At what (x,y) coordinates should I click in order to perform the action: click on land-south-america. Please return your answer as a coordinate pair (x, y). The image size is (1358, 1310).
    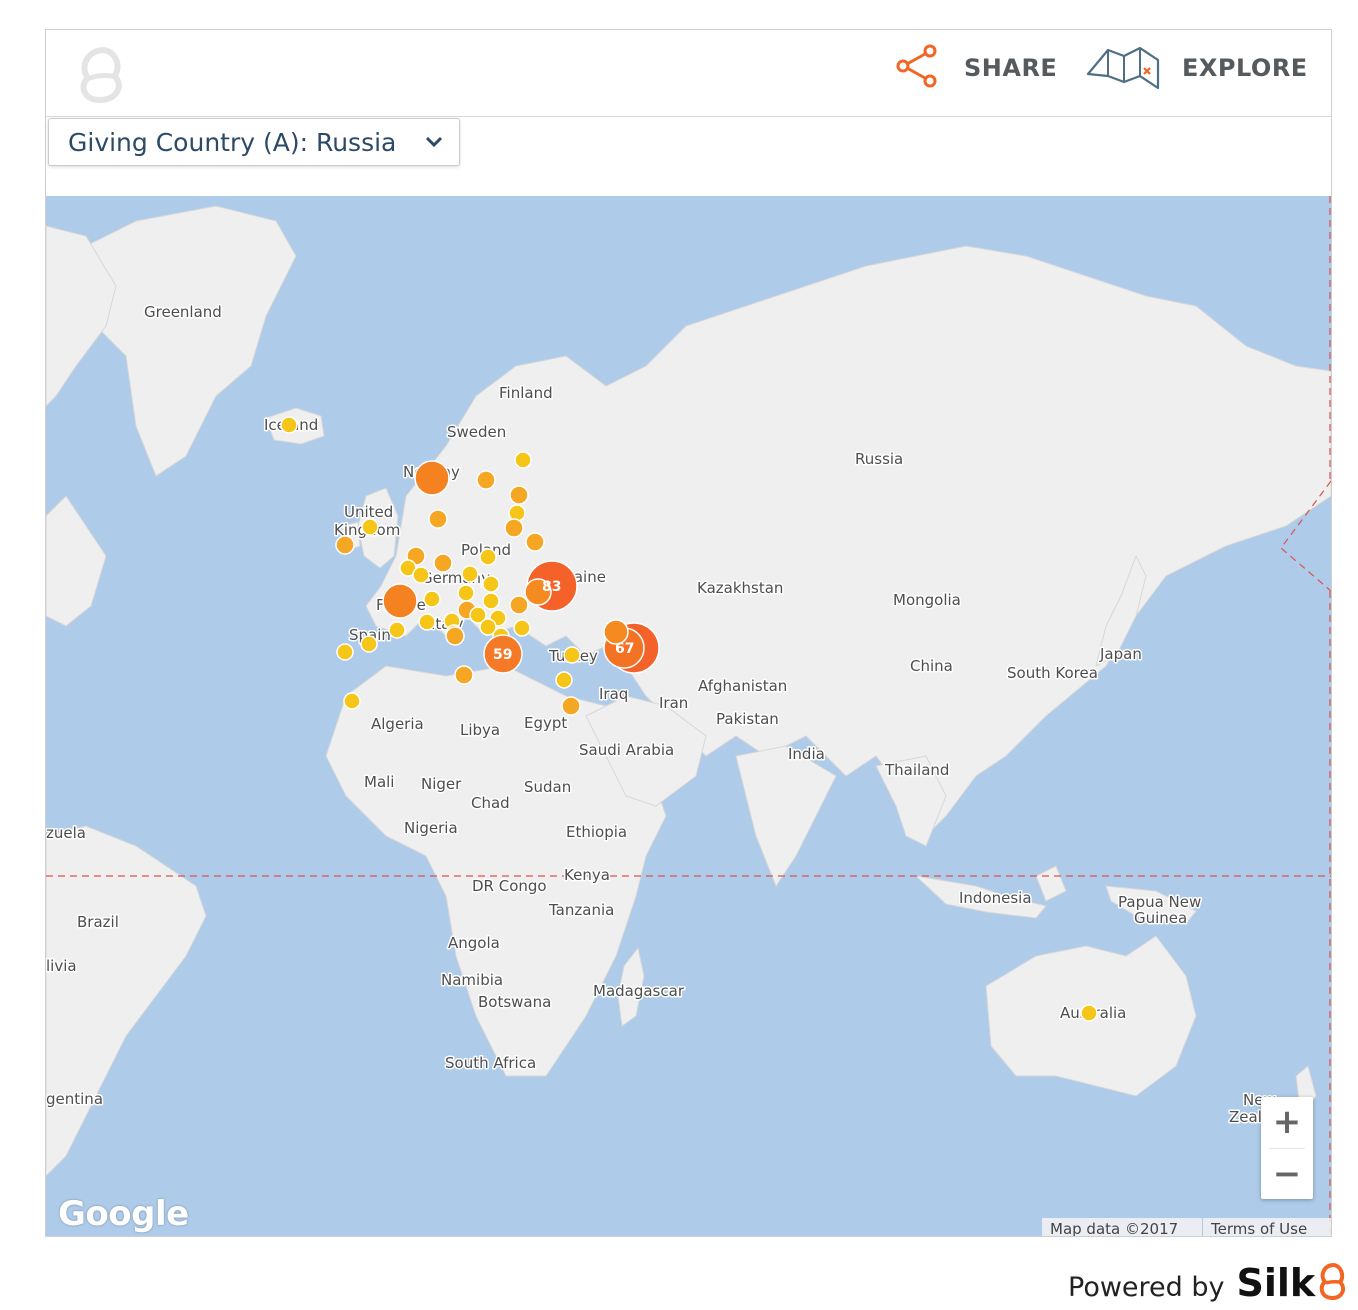
    Looking at the image, I should click on (126, 1001).